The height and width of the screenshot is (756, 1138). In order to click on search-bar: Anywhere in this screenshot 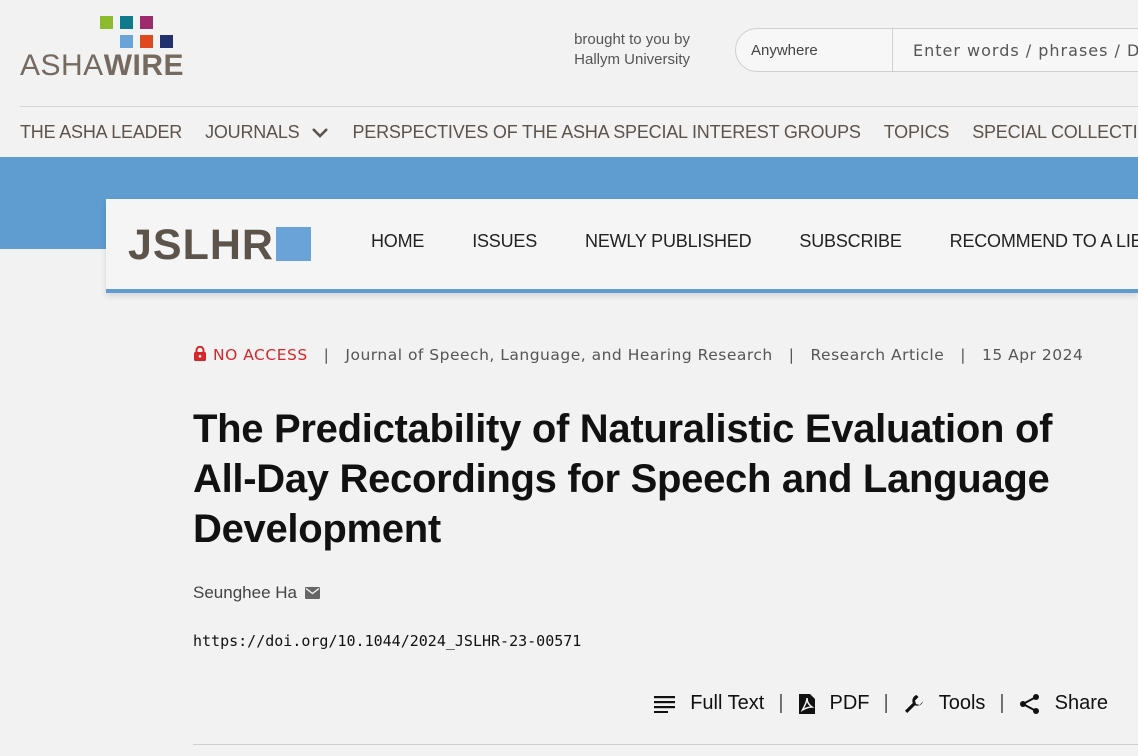, I will do `click(936, 50)`.